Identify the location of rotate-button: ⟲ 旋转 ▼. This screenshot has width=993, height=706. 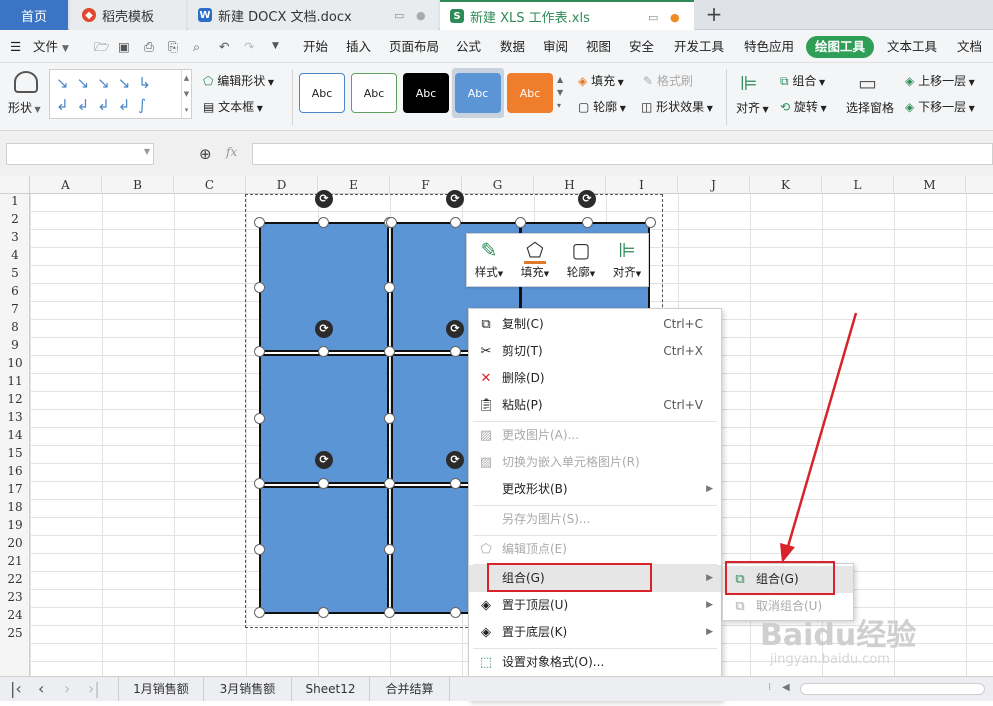
(803, 106).